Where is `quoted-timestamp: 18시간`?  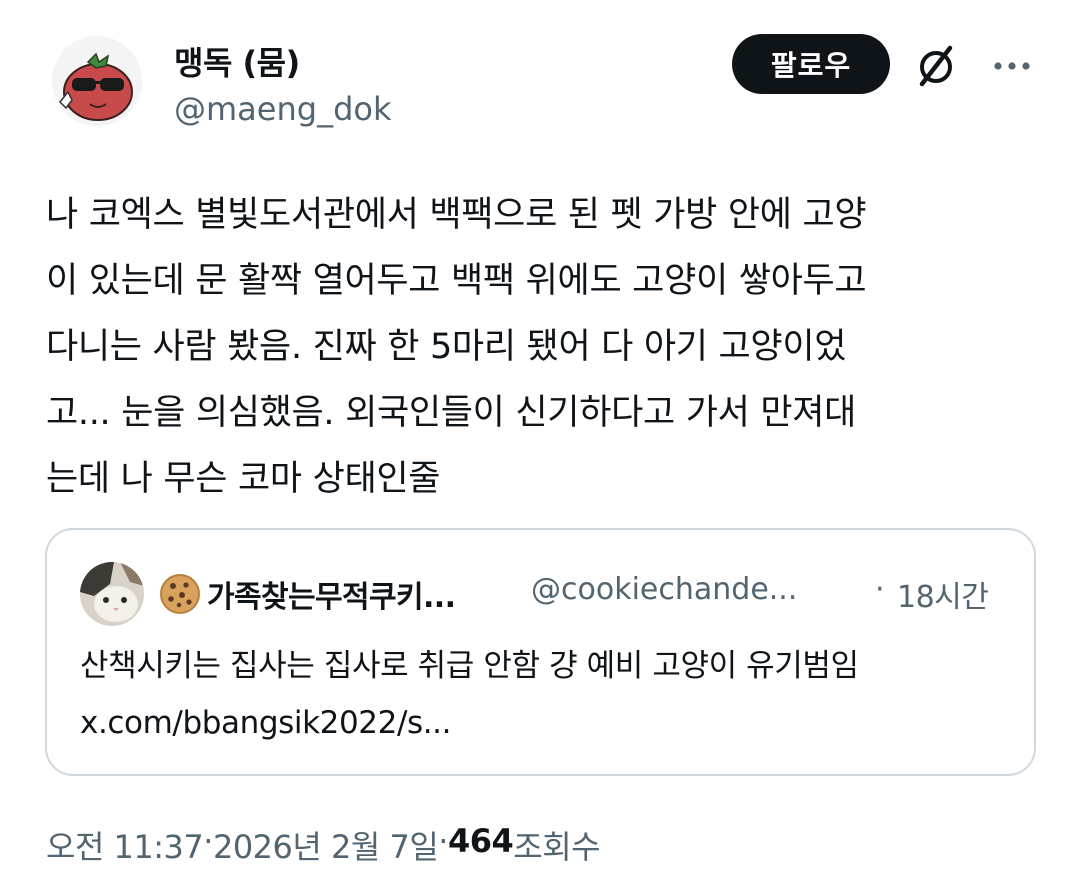
quoted-timestamp: 18시간 is located at coordinates (943, 594).